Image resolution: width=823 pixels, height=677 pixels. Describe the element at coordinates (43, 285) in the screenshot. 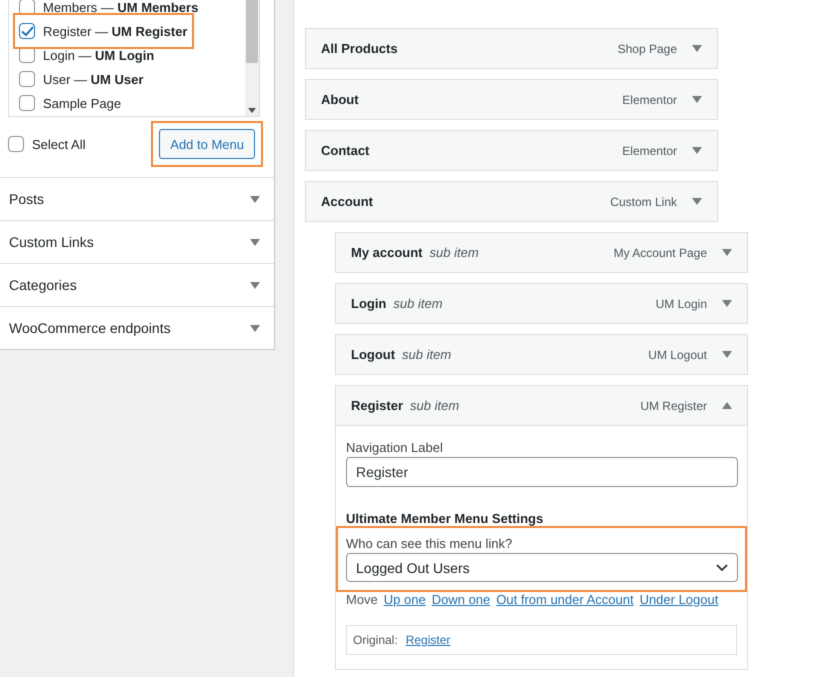

I see `section-title: Categories` at that location.